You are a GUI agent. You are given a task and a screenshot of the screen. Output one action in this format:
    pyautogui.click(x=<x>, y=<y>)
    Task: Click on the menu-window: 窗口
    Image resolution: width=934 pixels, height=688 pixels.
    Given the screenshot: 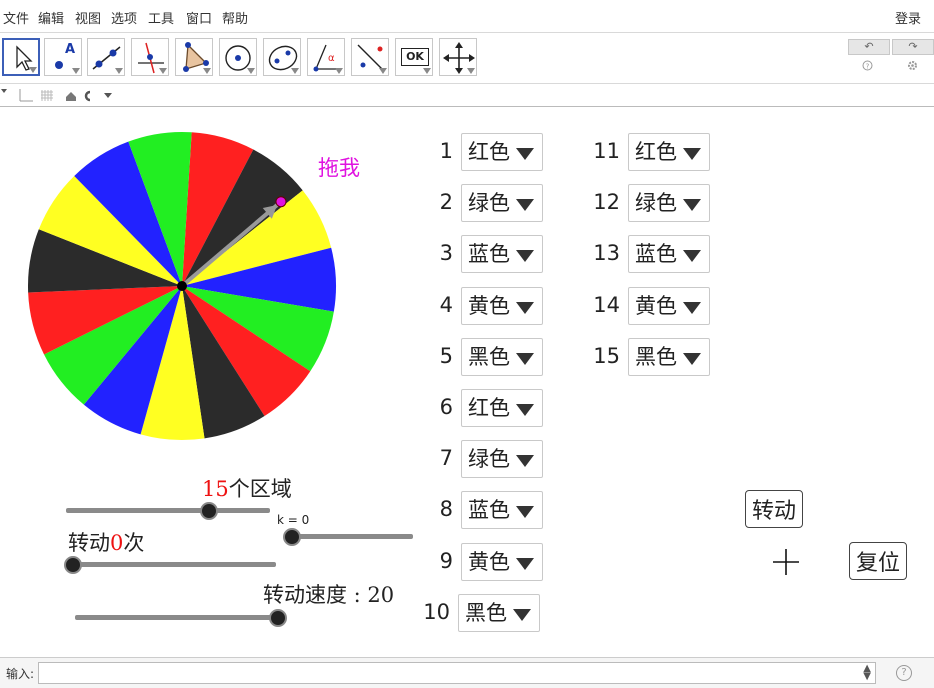 What is the action you would take?
    pyautogui.click(x=199, y=17)
    